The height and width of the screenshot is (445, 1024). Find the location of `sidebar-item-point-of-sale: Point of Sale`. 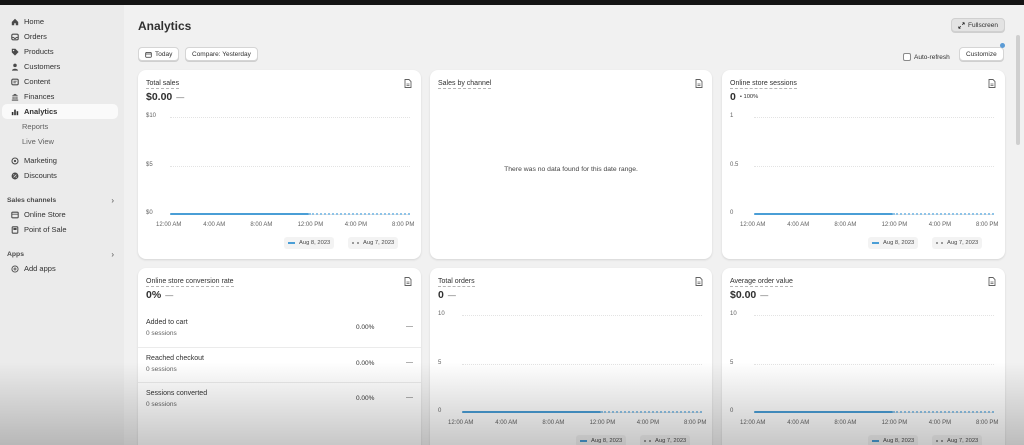

sidebar-item-point-of-sale: Point of Sale is located at coordinates (60, 229).